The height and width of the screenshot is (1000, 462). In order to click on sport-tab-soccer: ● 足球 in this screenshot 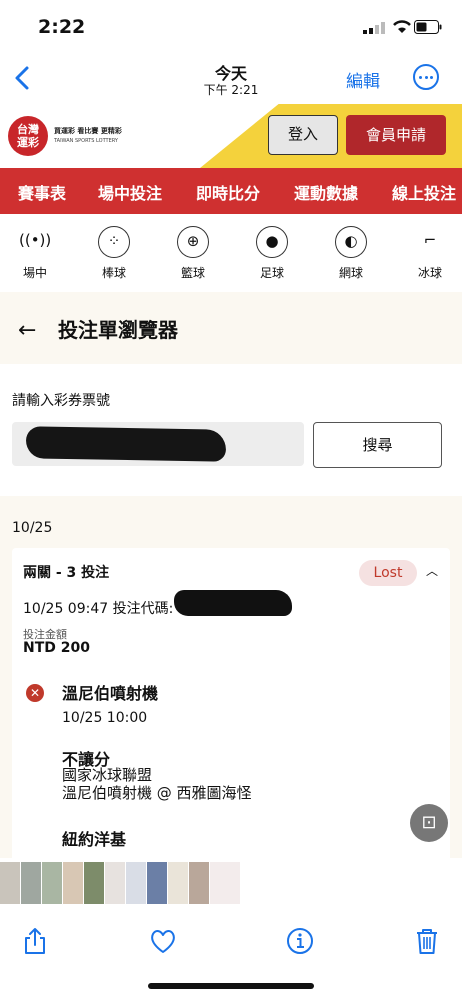, I will do `click(272, 253)`.